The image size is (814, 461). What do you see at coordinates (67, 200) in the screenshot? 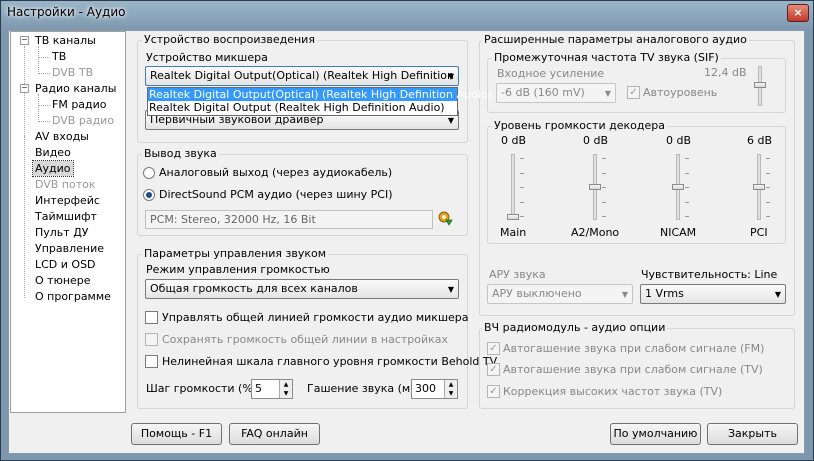
I see `nav-item-interface: Интерфейс` at bounding box center [67, 200].